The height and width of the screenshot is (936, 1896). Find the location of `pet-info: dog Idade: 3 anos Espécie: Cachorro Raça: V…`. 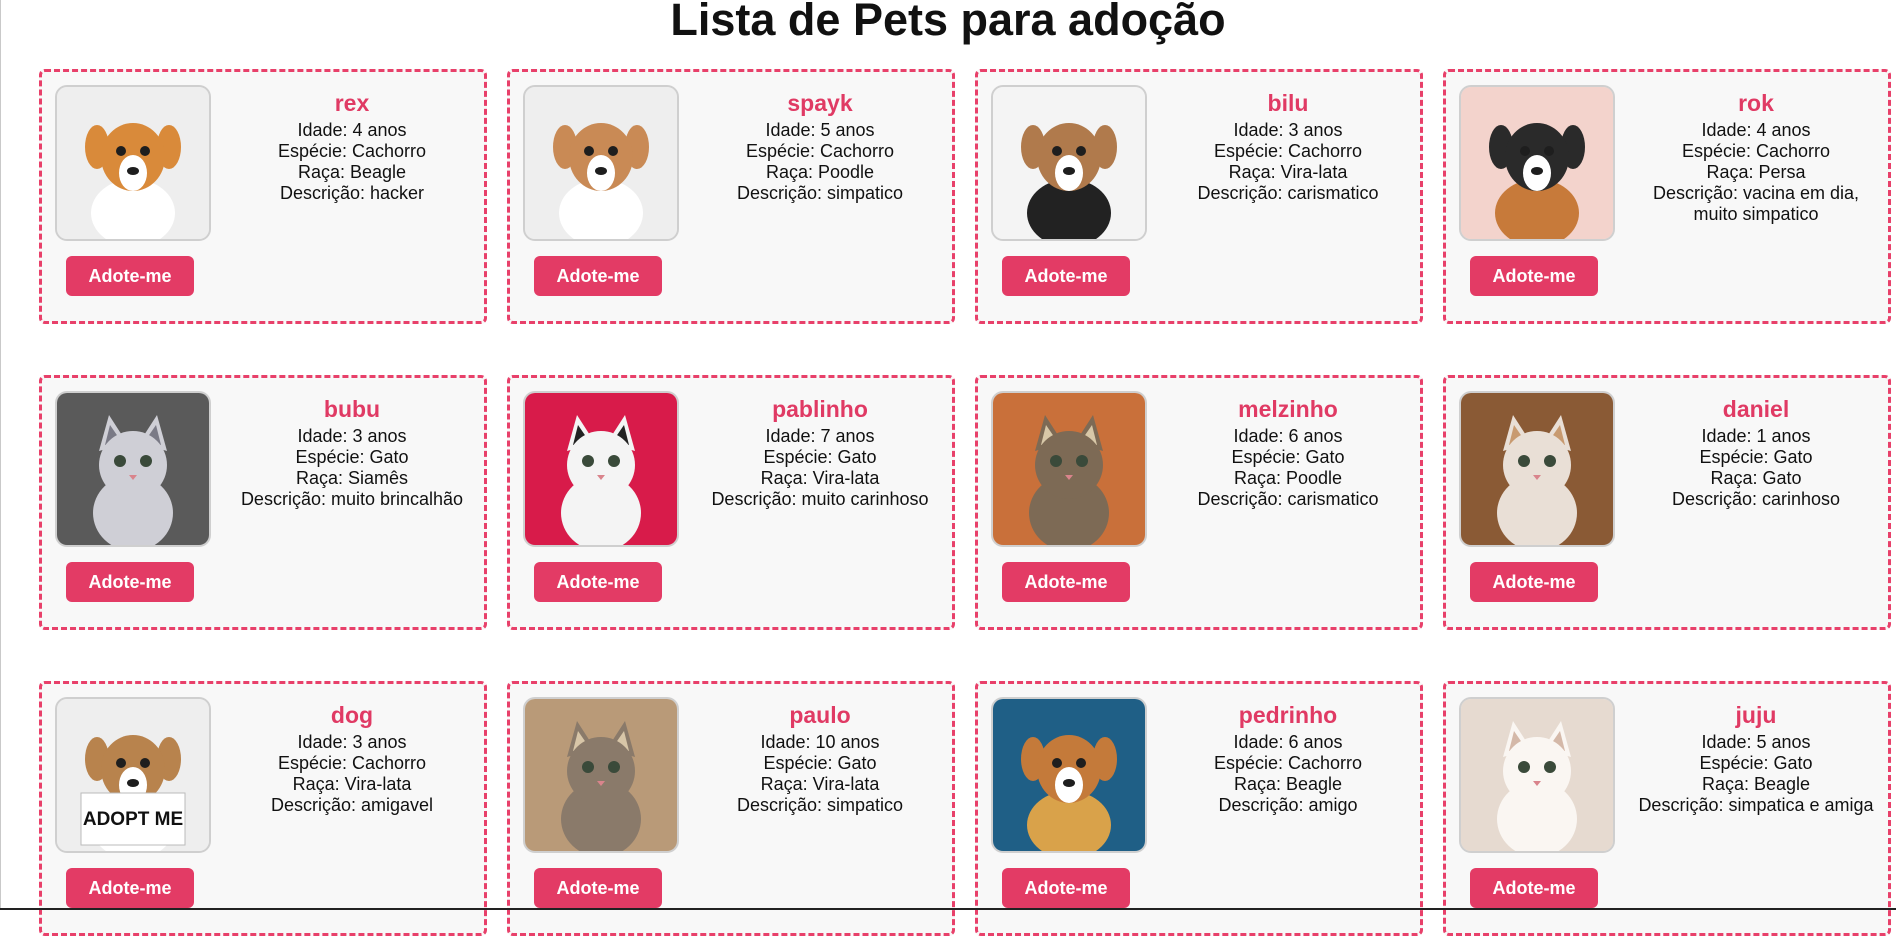

pet-info: dog Idade: 3 anos Espécie: Cachorro Raça: V… is located at coordinates (352, 759).